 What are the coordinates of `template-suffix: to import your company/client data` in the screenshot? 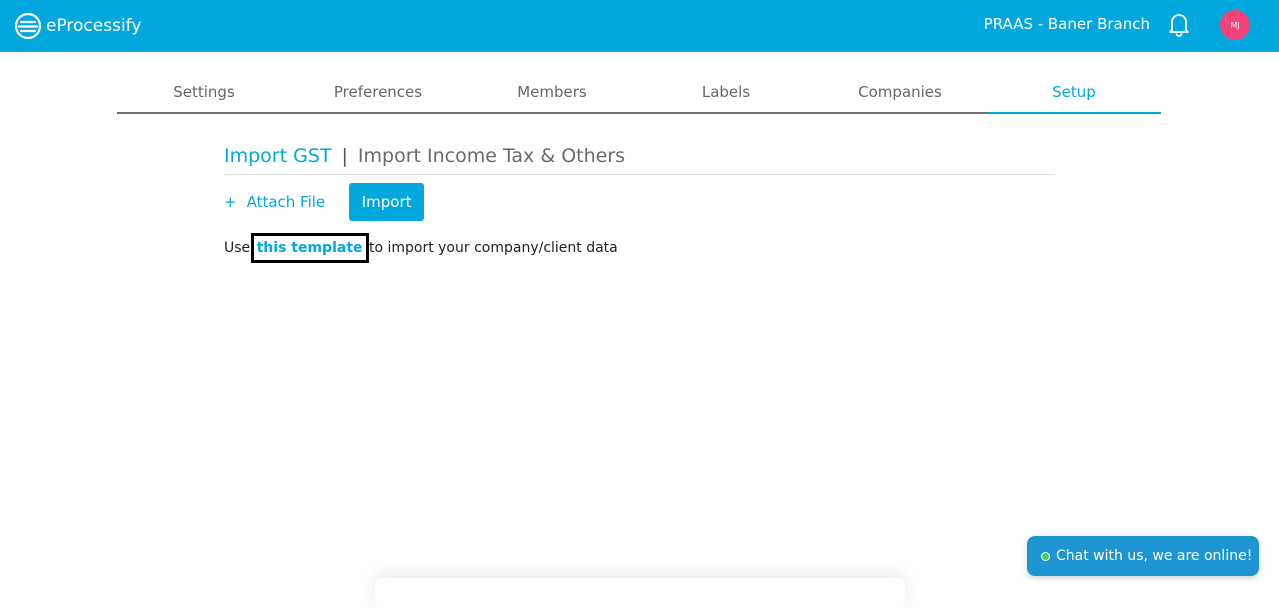 It's located at (491, 248).